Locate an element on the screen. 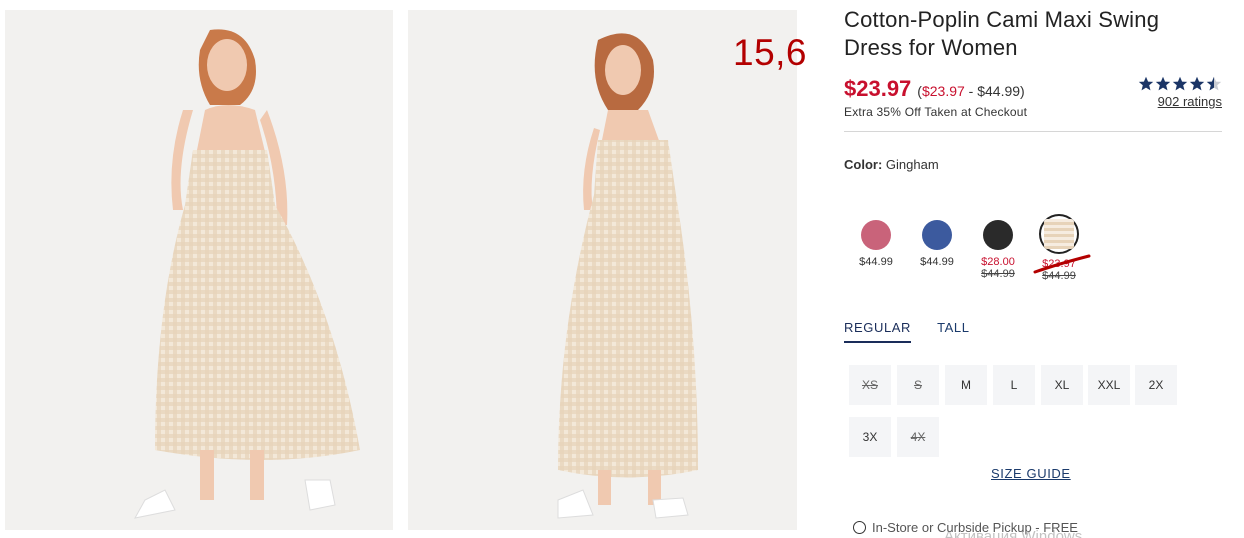  star-rating is located at coordinates (1180, 84).